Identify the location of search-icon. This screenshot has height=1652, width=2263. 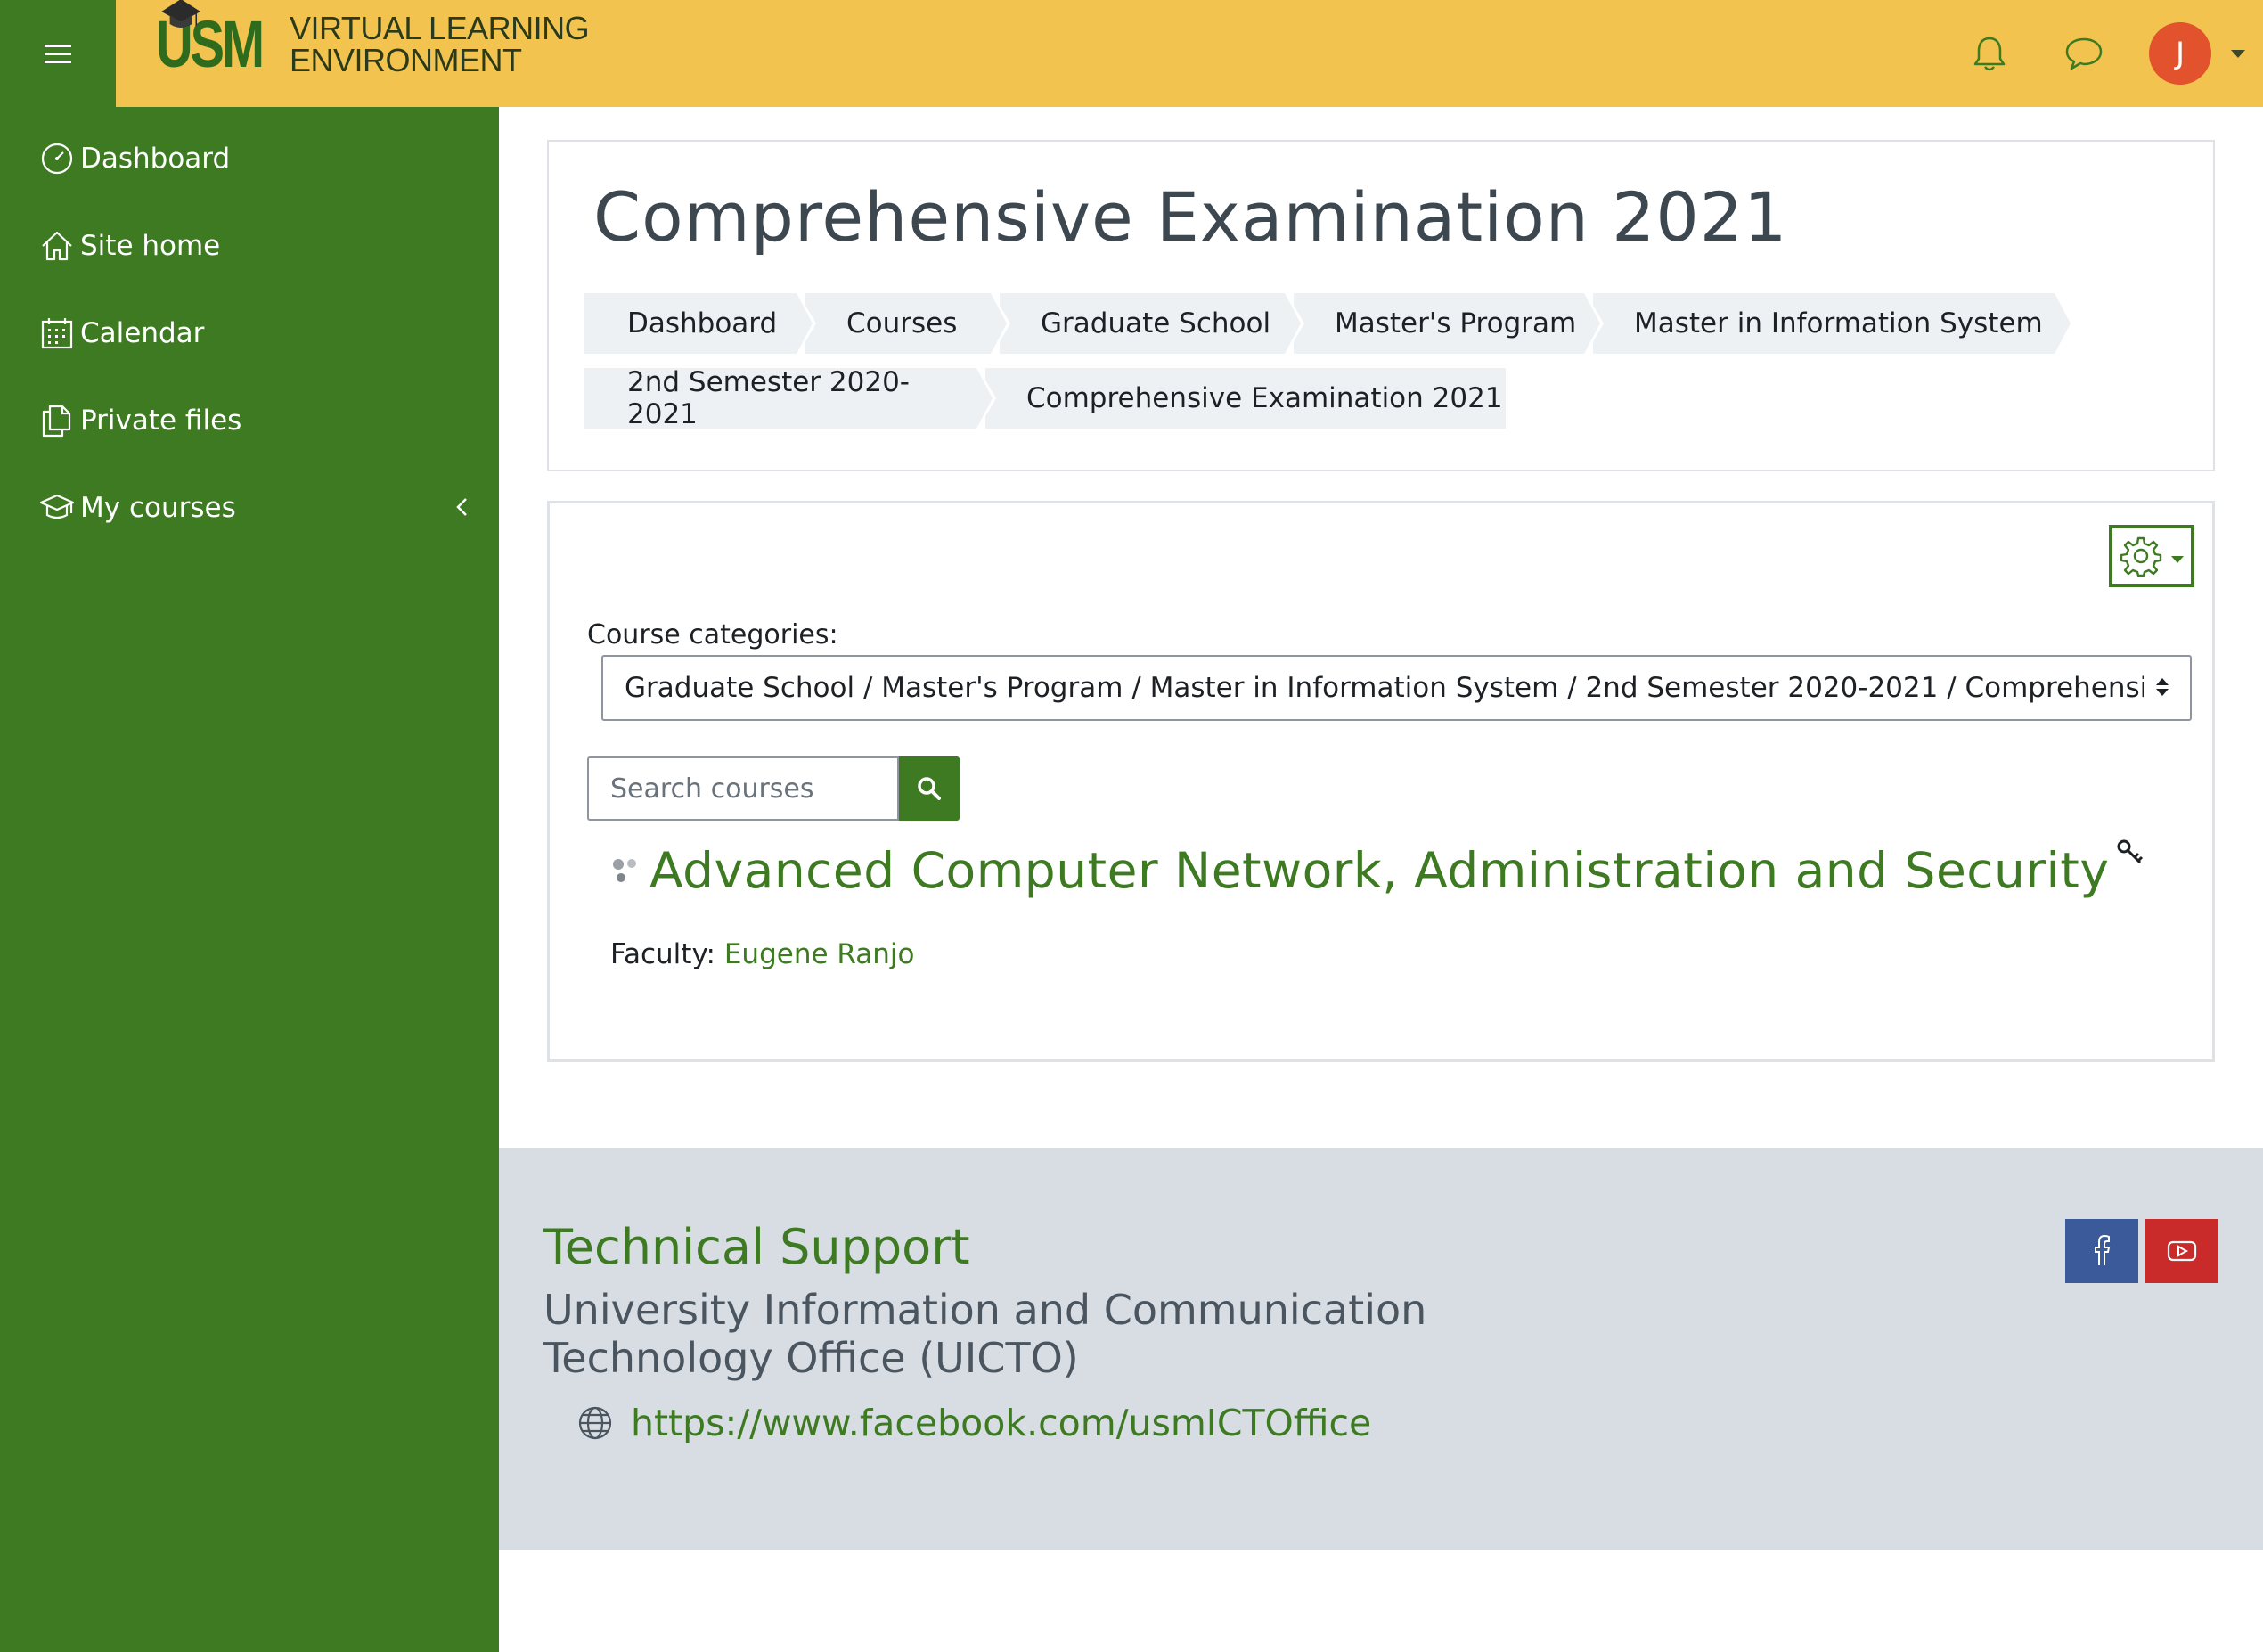
(929, 788).